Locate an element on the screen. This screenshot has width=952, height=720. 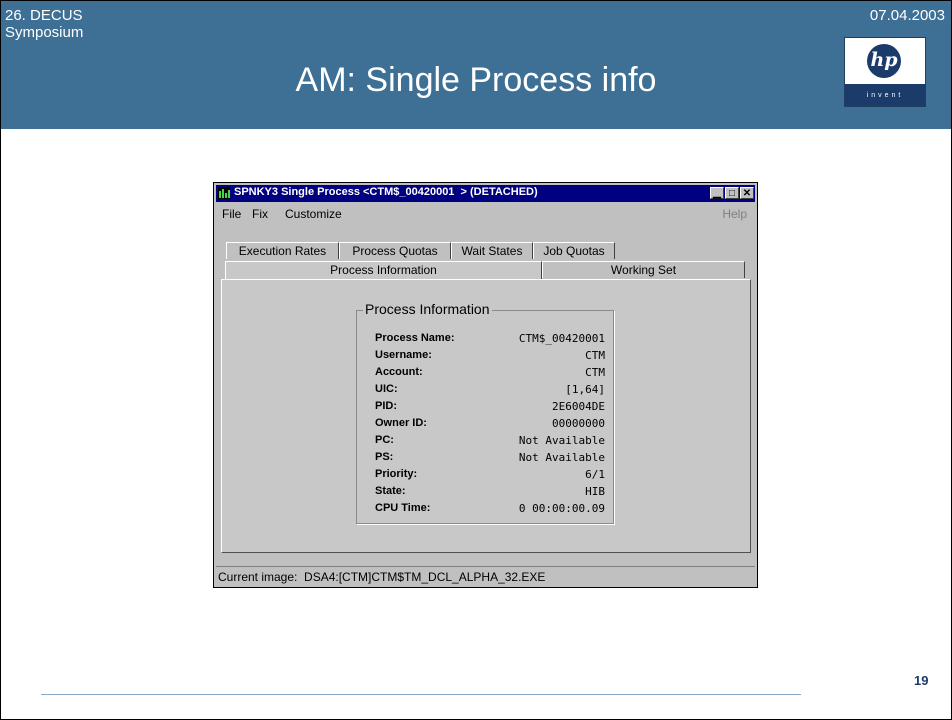
tab-job-quotas: Job Quotas is located at coordinates (574, 250).